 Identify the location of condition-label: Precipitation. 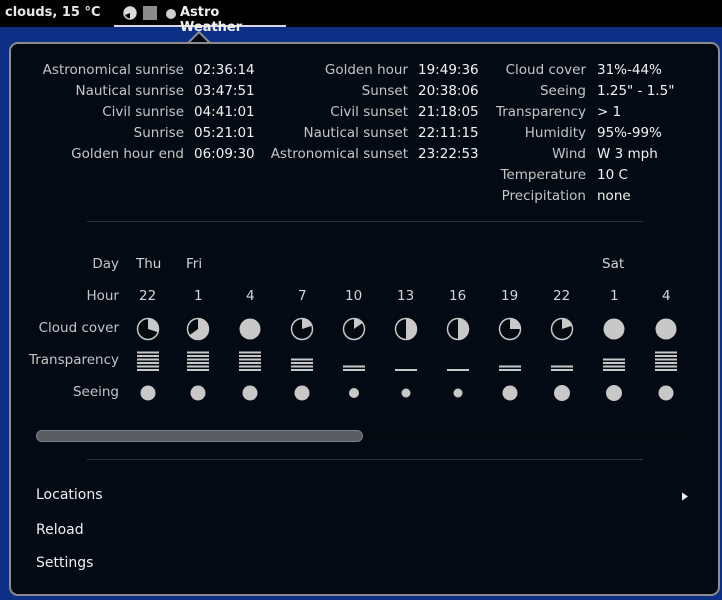
(543, 196).